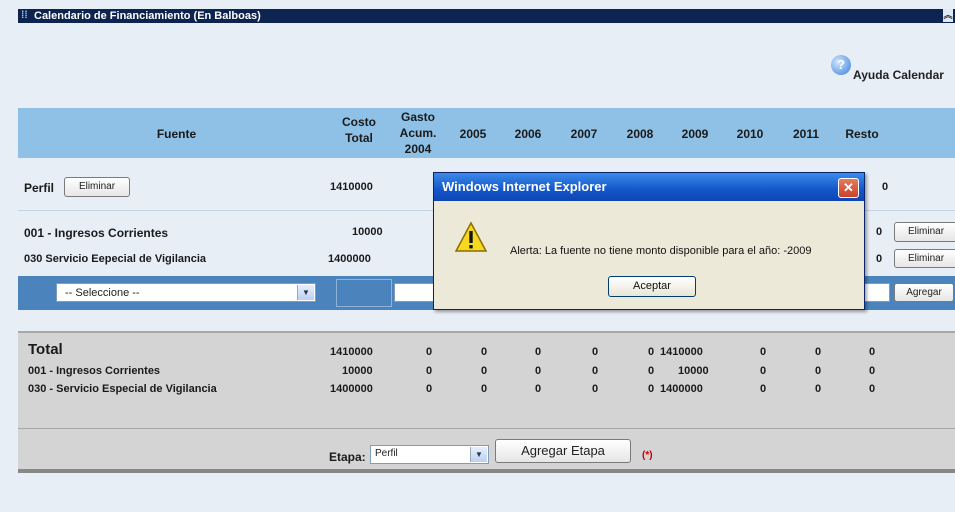 The image size is (955, 512). Describe the element at coordinates (486, 471) in the screenshot. I see `totals-bottom-band` at that location.